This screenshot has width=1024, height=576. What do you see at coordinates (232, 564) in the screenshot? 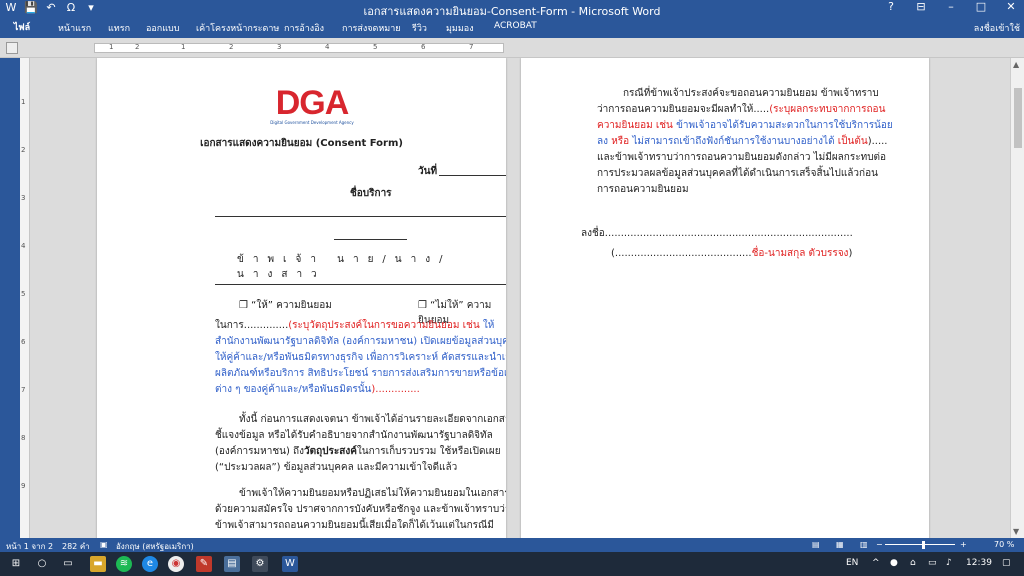
I see `app2-icon: ▤` at bounding box center [232, 564].